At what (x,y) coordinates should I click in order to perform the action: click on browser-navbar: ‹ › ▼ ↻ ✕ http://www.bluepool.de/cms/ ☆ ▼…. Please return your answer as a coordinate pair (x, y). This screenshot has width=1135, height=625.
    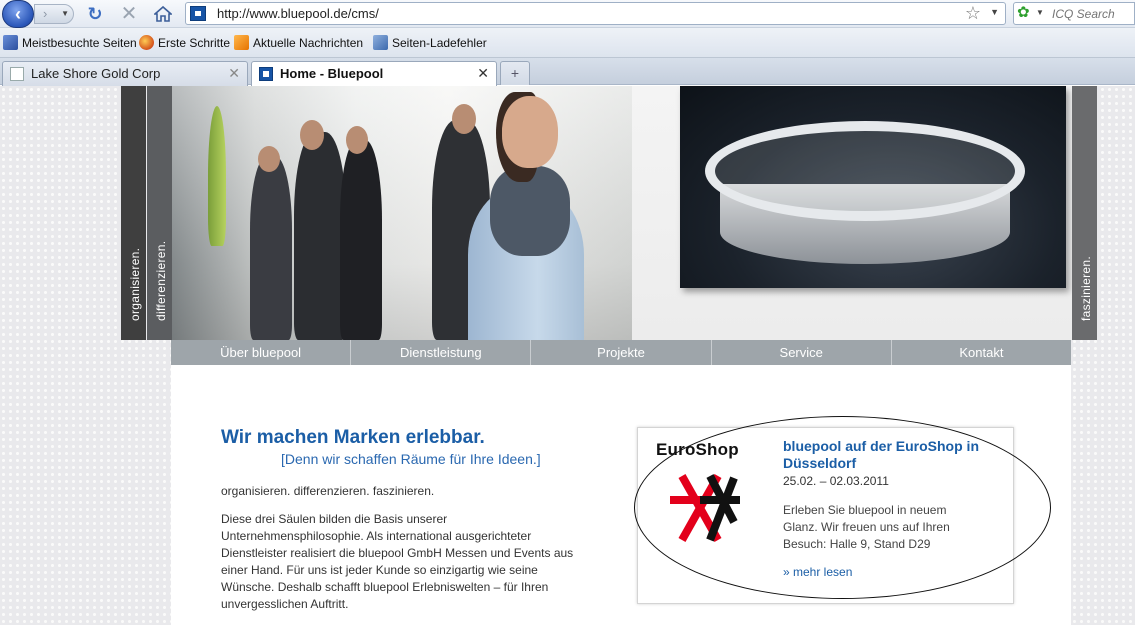
    Looking at the image, I should click on (567, 14).